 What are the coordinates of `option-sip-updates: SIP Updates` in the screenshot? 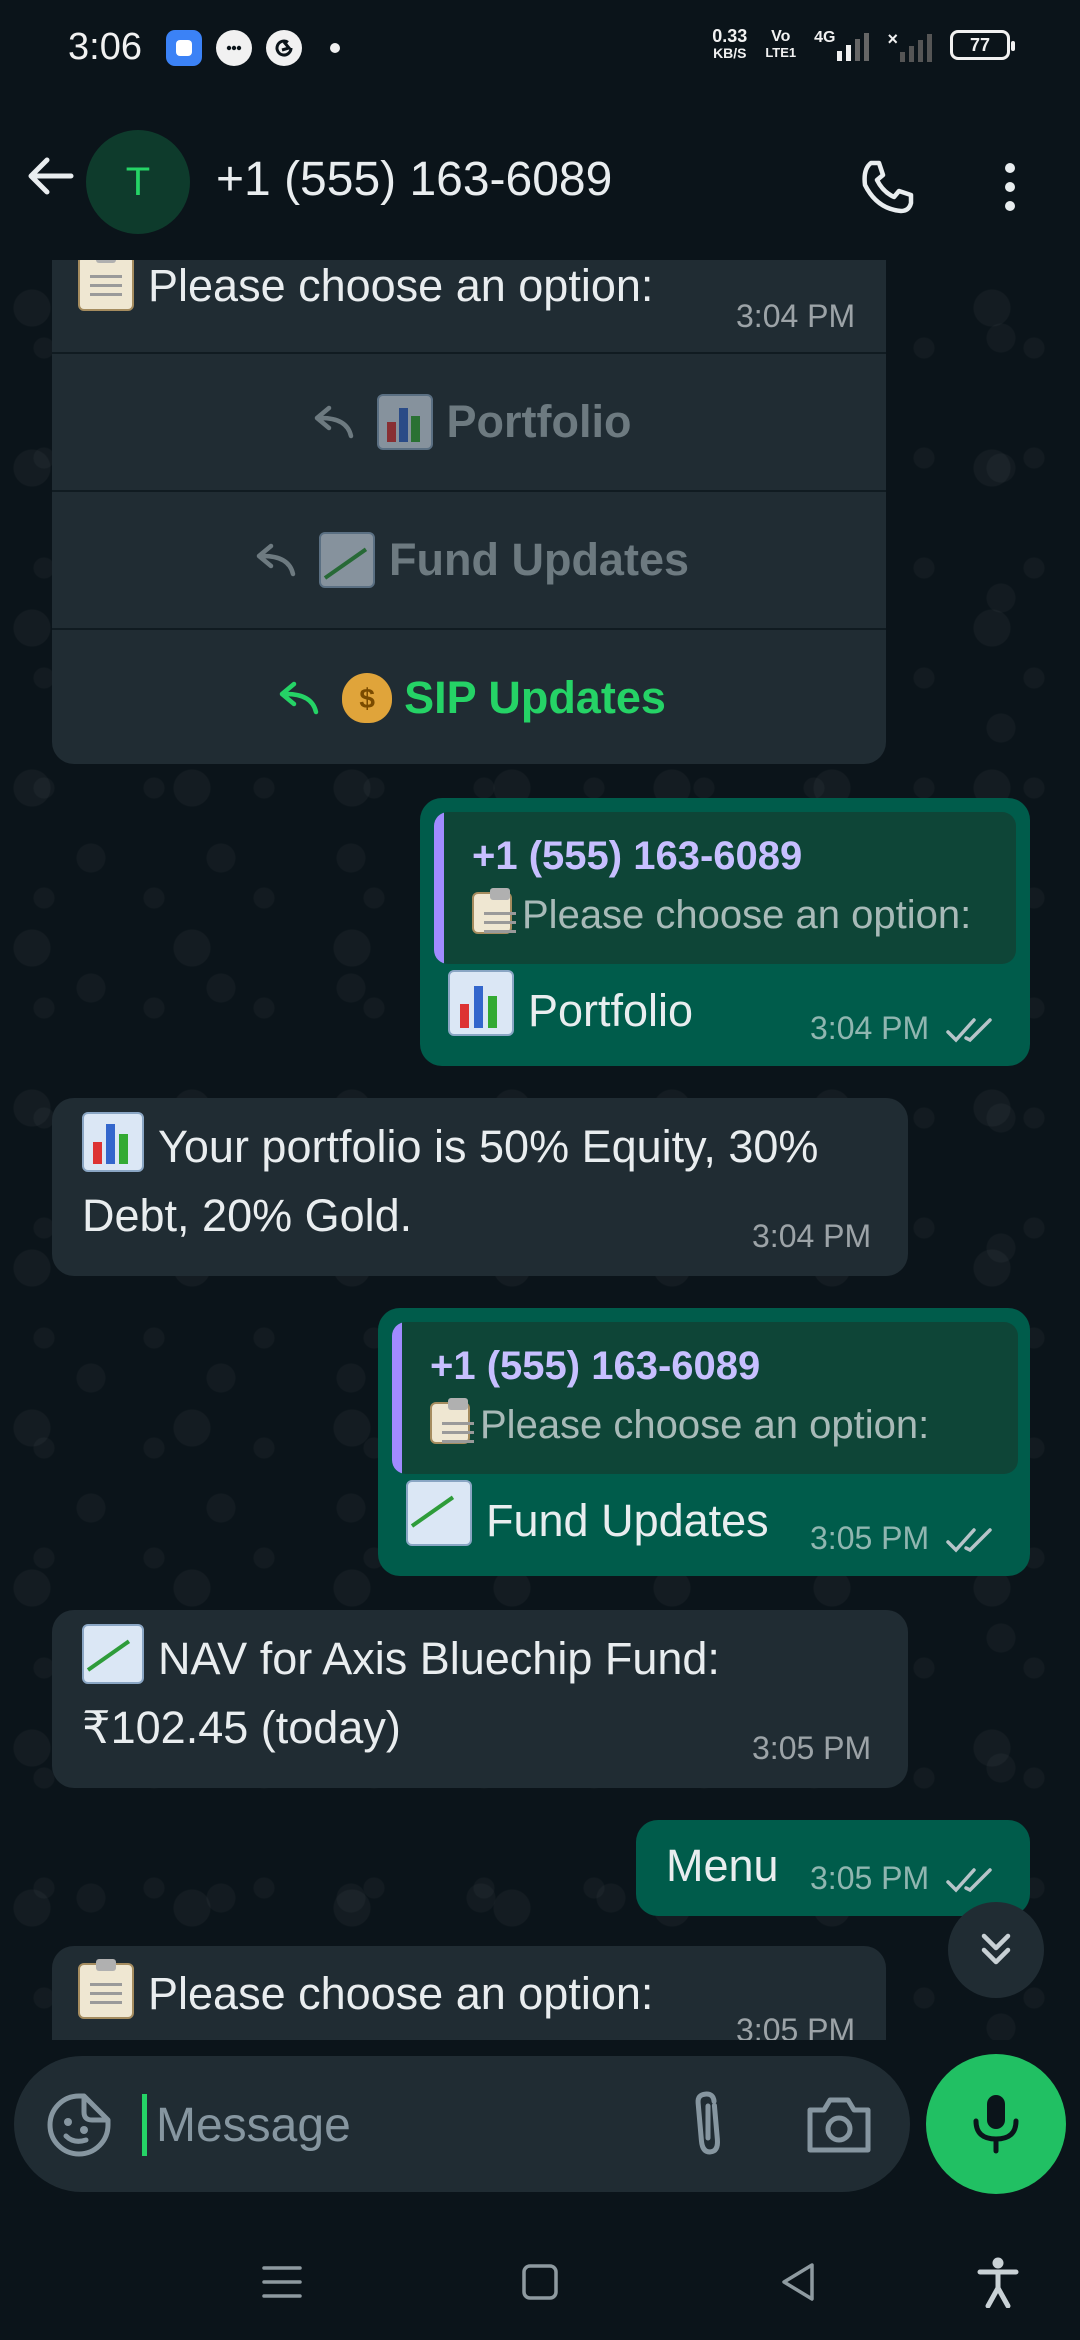 It's located at (469, 697).